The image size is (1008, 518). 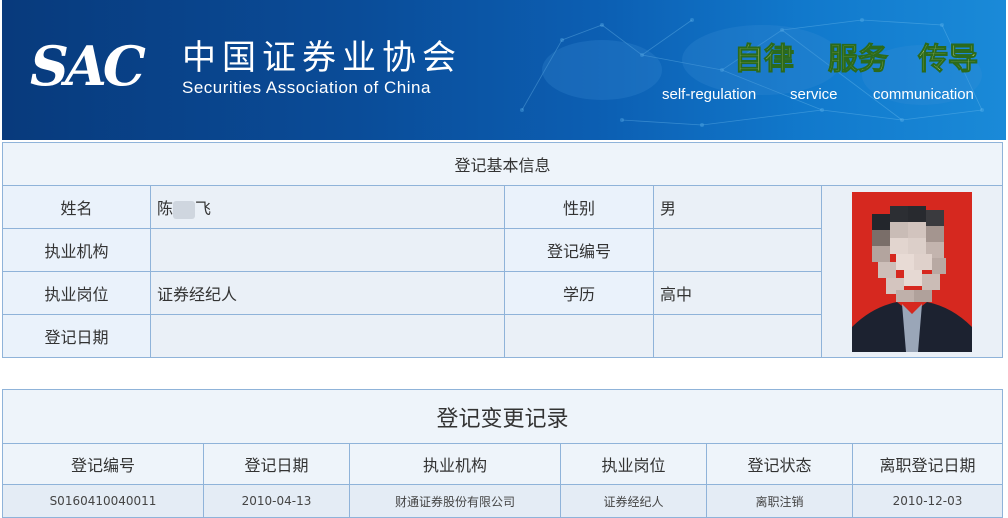 I want to click on org-name-chinese: 中国证券业协会, so click(x=322, y=58).